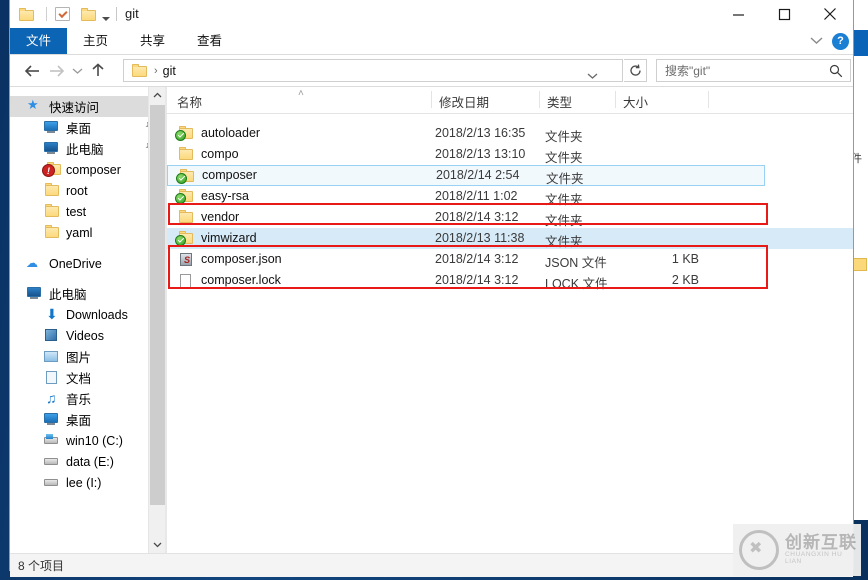 This screenshot has height=580, width=868. What do you see at coordinates (840, 41) in the screenshot?
I see `help-icon: ?` at bounding box center [840, 41].